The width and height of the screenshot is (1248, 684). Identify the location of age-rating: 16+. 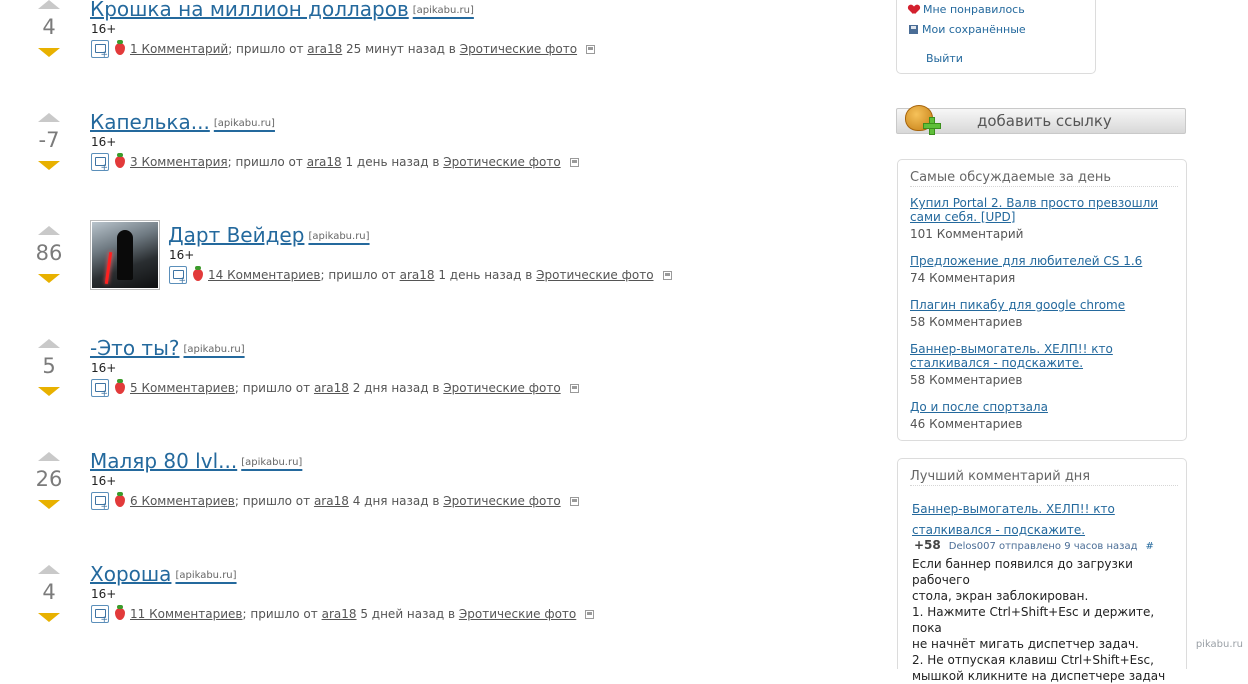
(104, 142).